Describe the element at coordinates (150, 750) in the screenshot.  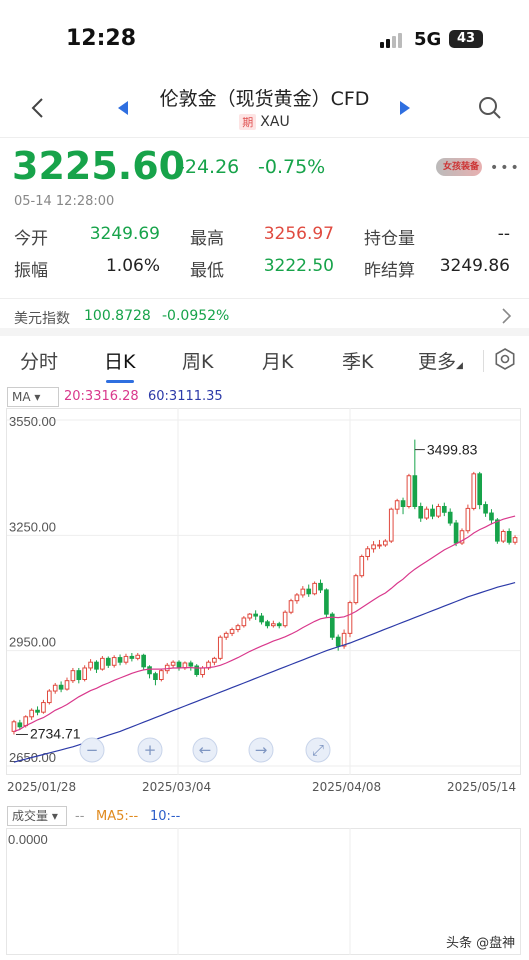
I see `zoom-in-button: +` at that location.